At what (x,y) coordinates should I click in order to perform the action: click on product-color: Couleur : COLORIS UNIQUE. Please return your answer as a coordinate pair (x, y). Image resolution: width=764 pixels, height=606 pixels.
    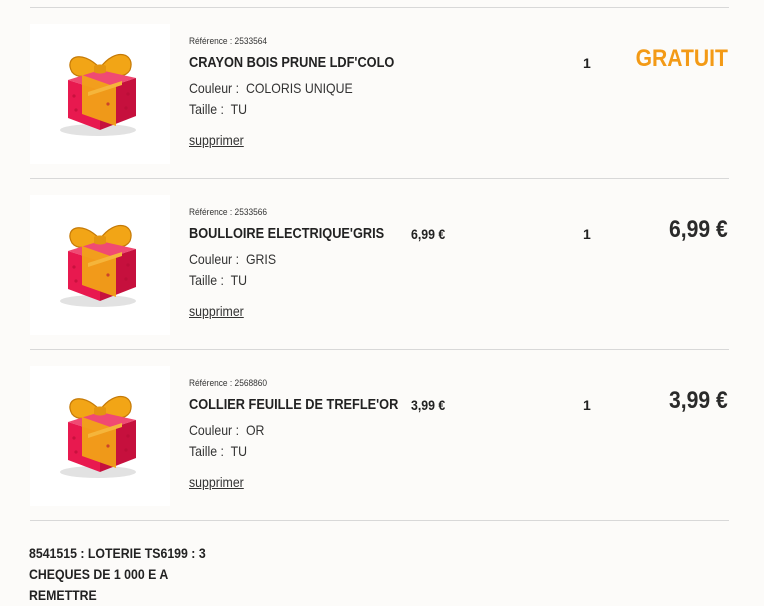
    Looking at the image, I should click on (271, 88).